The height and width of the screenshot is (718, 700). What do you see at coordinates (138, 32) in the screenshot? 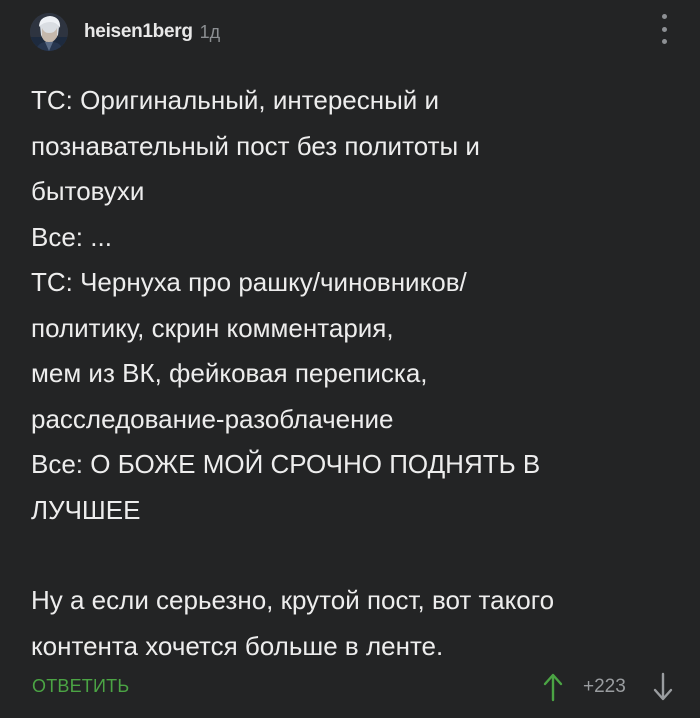
I see `author-name: heisen1berg` at bounding box center [138, 32].